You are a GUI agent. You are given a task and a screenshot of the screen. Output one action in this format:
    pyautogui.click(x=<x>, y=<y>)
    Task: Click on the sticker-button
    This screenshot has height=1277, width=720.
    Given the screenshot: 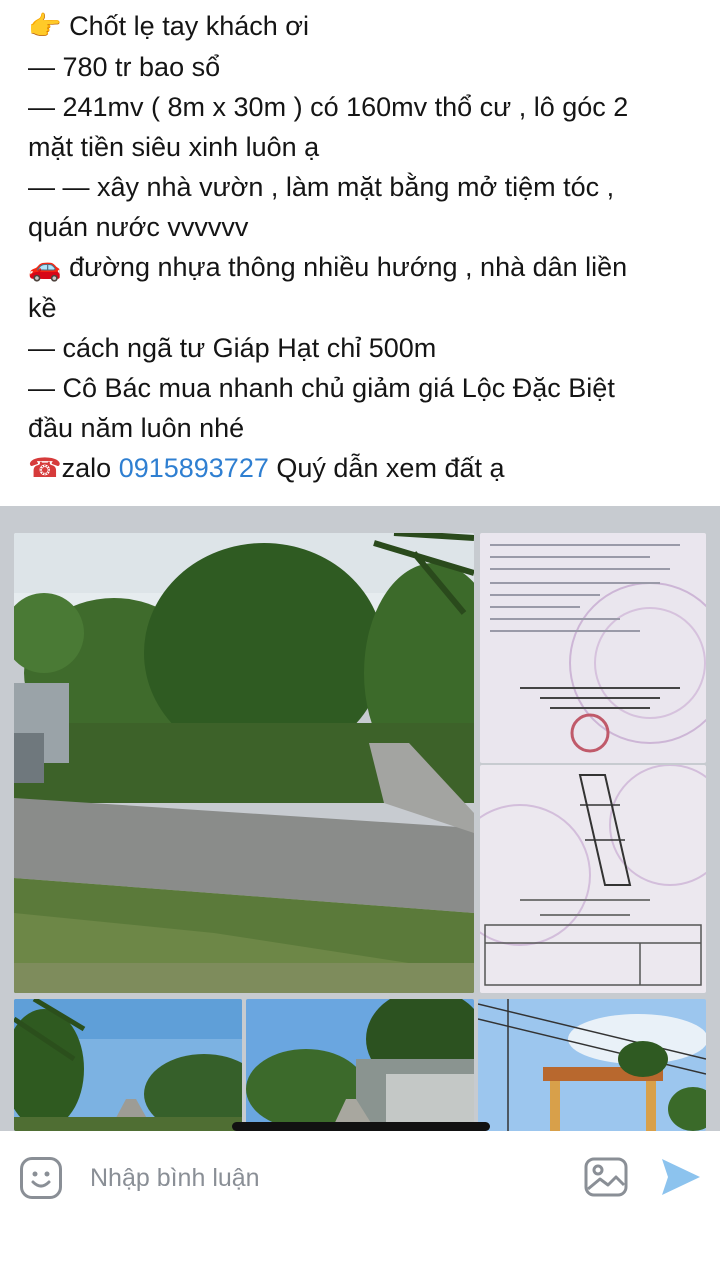 What is the action you would take?
    pyautogui.click(x=41, y=1178)
    